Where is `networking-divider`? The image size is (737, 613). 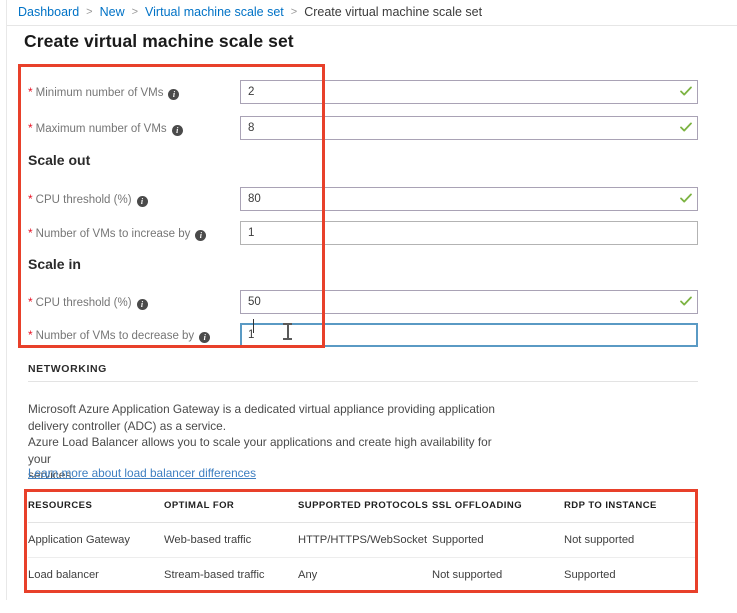 networking-divider is located at coordinates (363, 381).